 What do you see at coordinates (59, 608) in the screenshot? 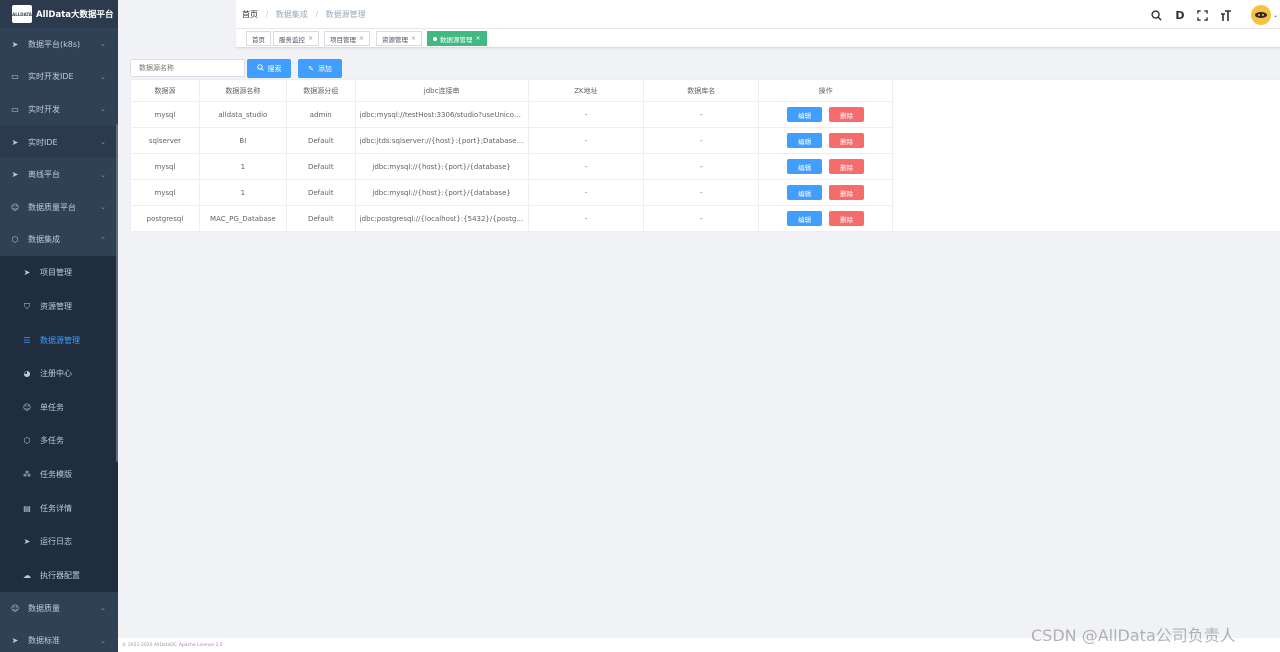
I see `sidebar-item-quality: ☺ 数据质量 ⌄` at bounding box center [59, 608].